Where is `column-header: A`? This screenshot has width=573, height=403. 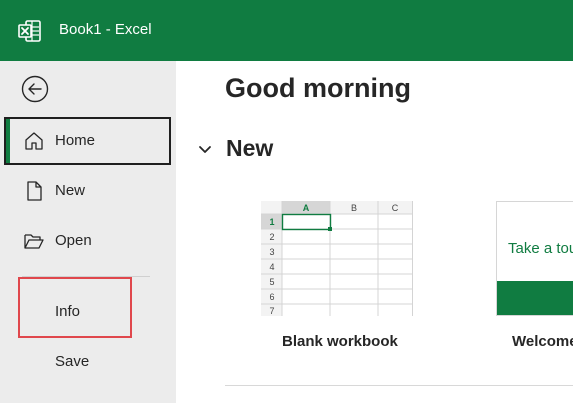
column-header: A is located at coordinates (306, 208).